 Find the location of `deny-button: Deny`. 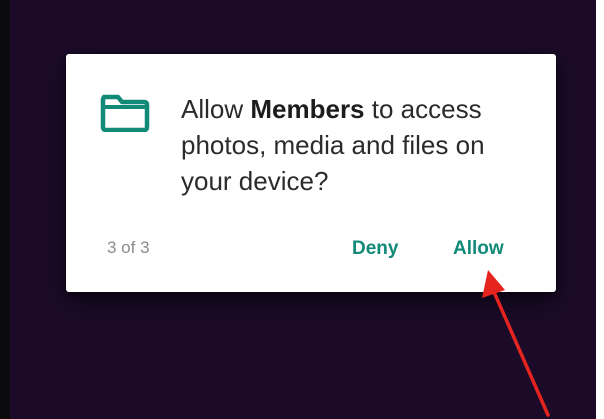

deny-button: Deny is located at coordinates (375, 249).